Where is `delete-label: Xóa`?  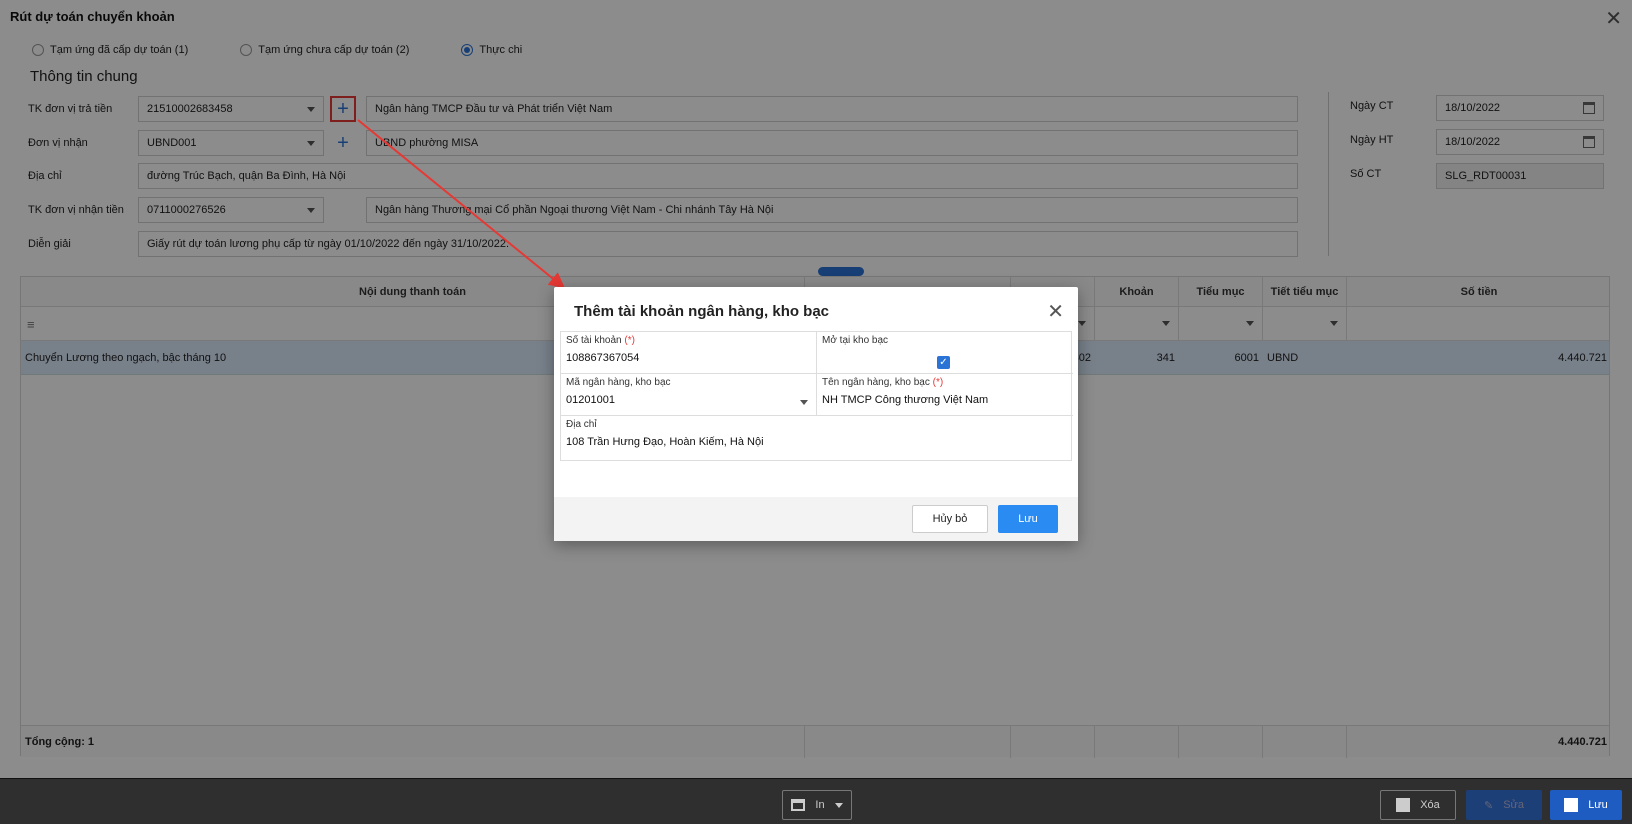
delete-label: Xóa is located at coordinates (1430, 805).